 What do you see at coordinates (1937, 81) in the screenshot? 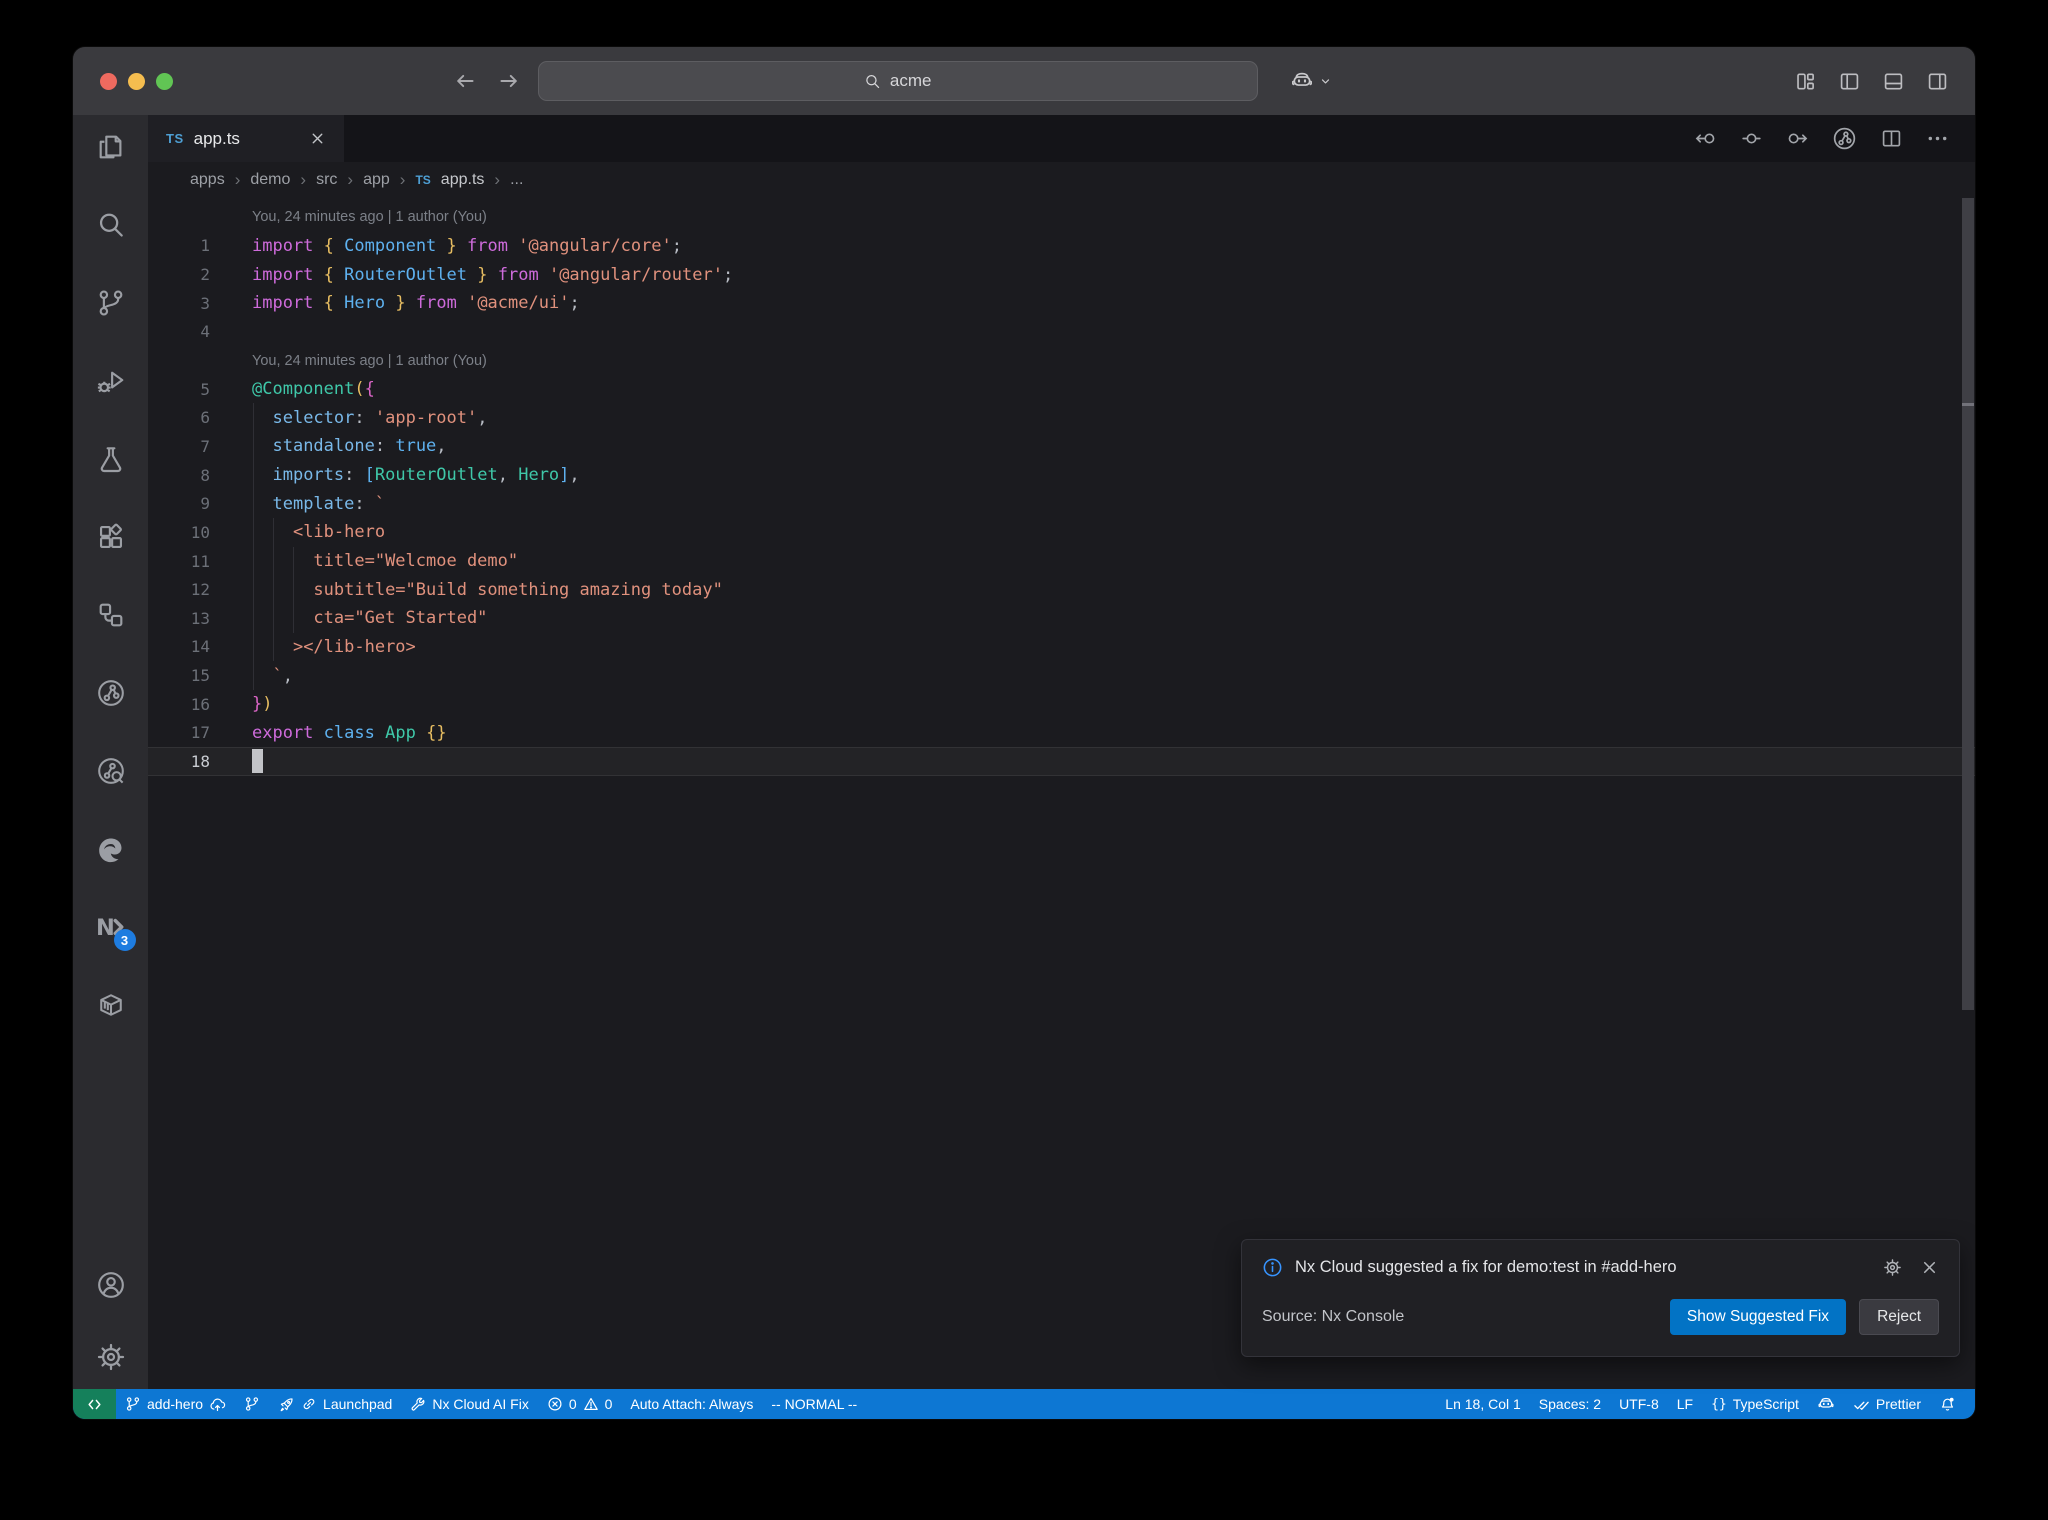
I see `toggle-secondary-sidebar-button` at bounding box center [1937, 81].